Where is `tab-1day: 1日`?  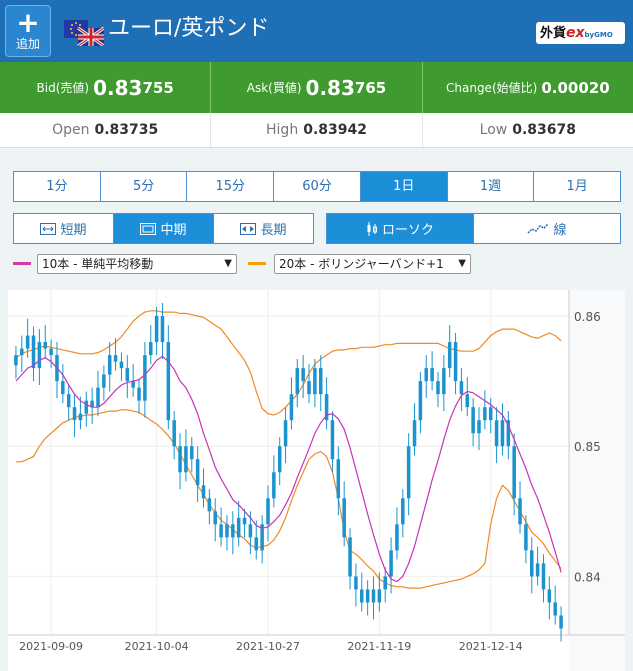
tab-1day: 1日 is located at coordinates (404, 186).